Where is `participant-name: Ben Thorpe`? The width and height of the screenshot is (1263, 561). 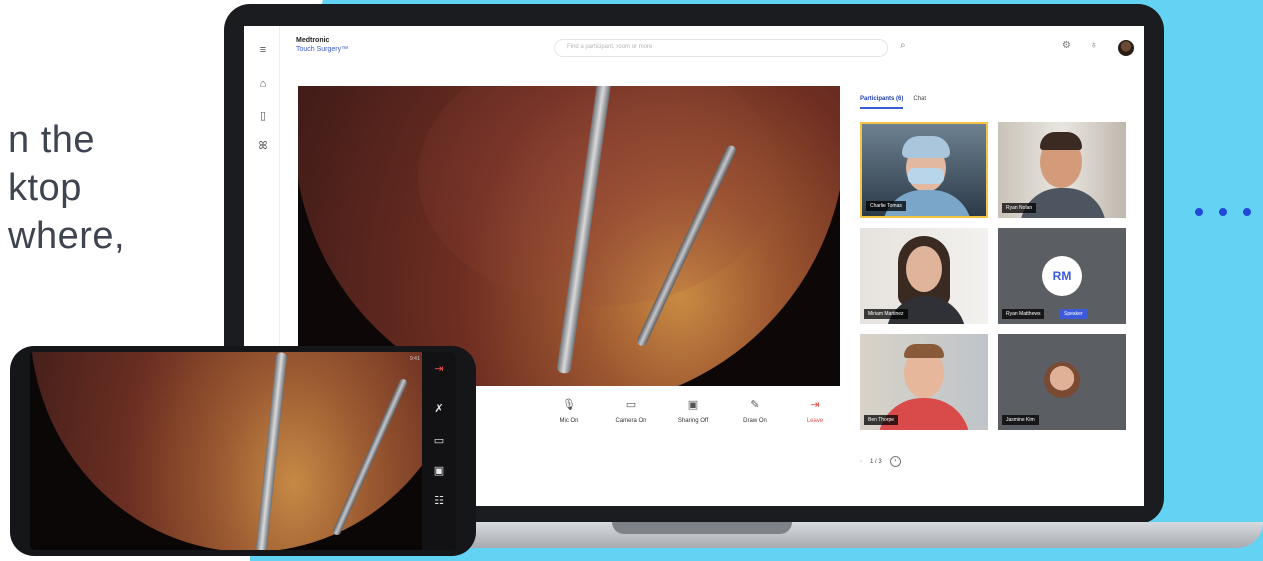 participant-name: Ben Thorpe is located at coordinates (881, 420).